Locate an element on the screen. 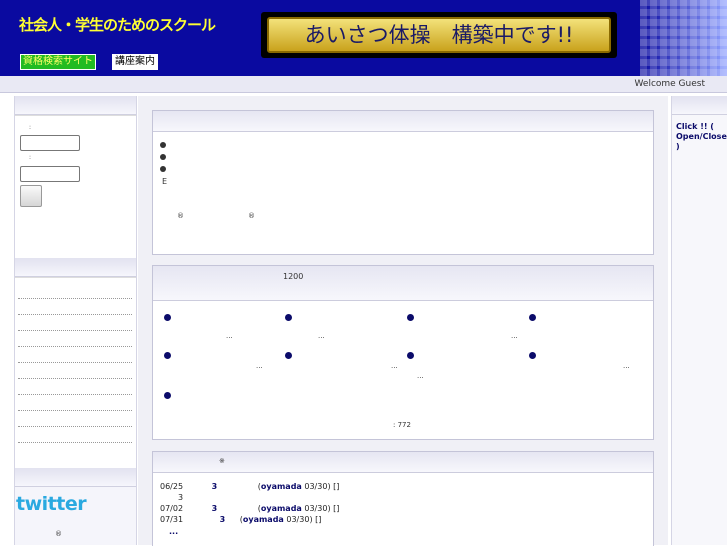 The image size is (727, 546). board-panel-header: ※ is located at coordinates (403, 462).